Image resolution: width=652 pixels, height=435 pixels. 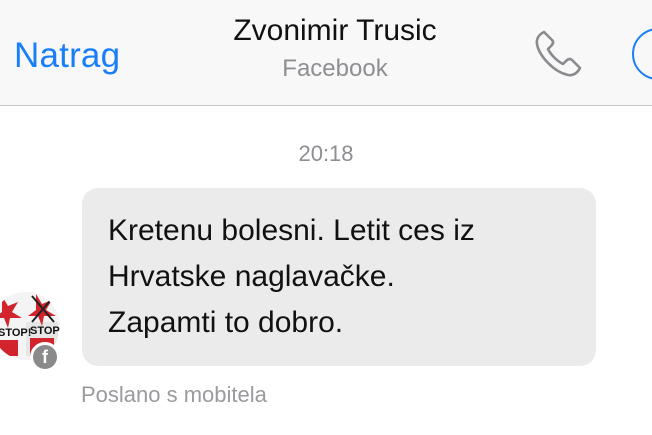 I want to click on message-line: Kretenu bolesni. Letit ces iz, so click(x=291, y=230).